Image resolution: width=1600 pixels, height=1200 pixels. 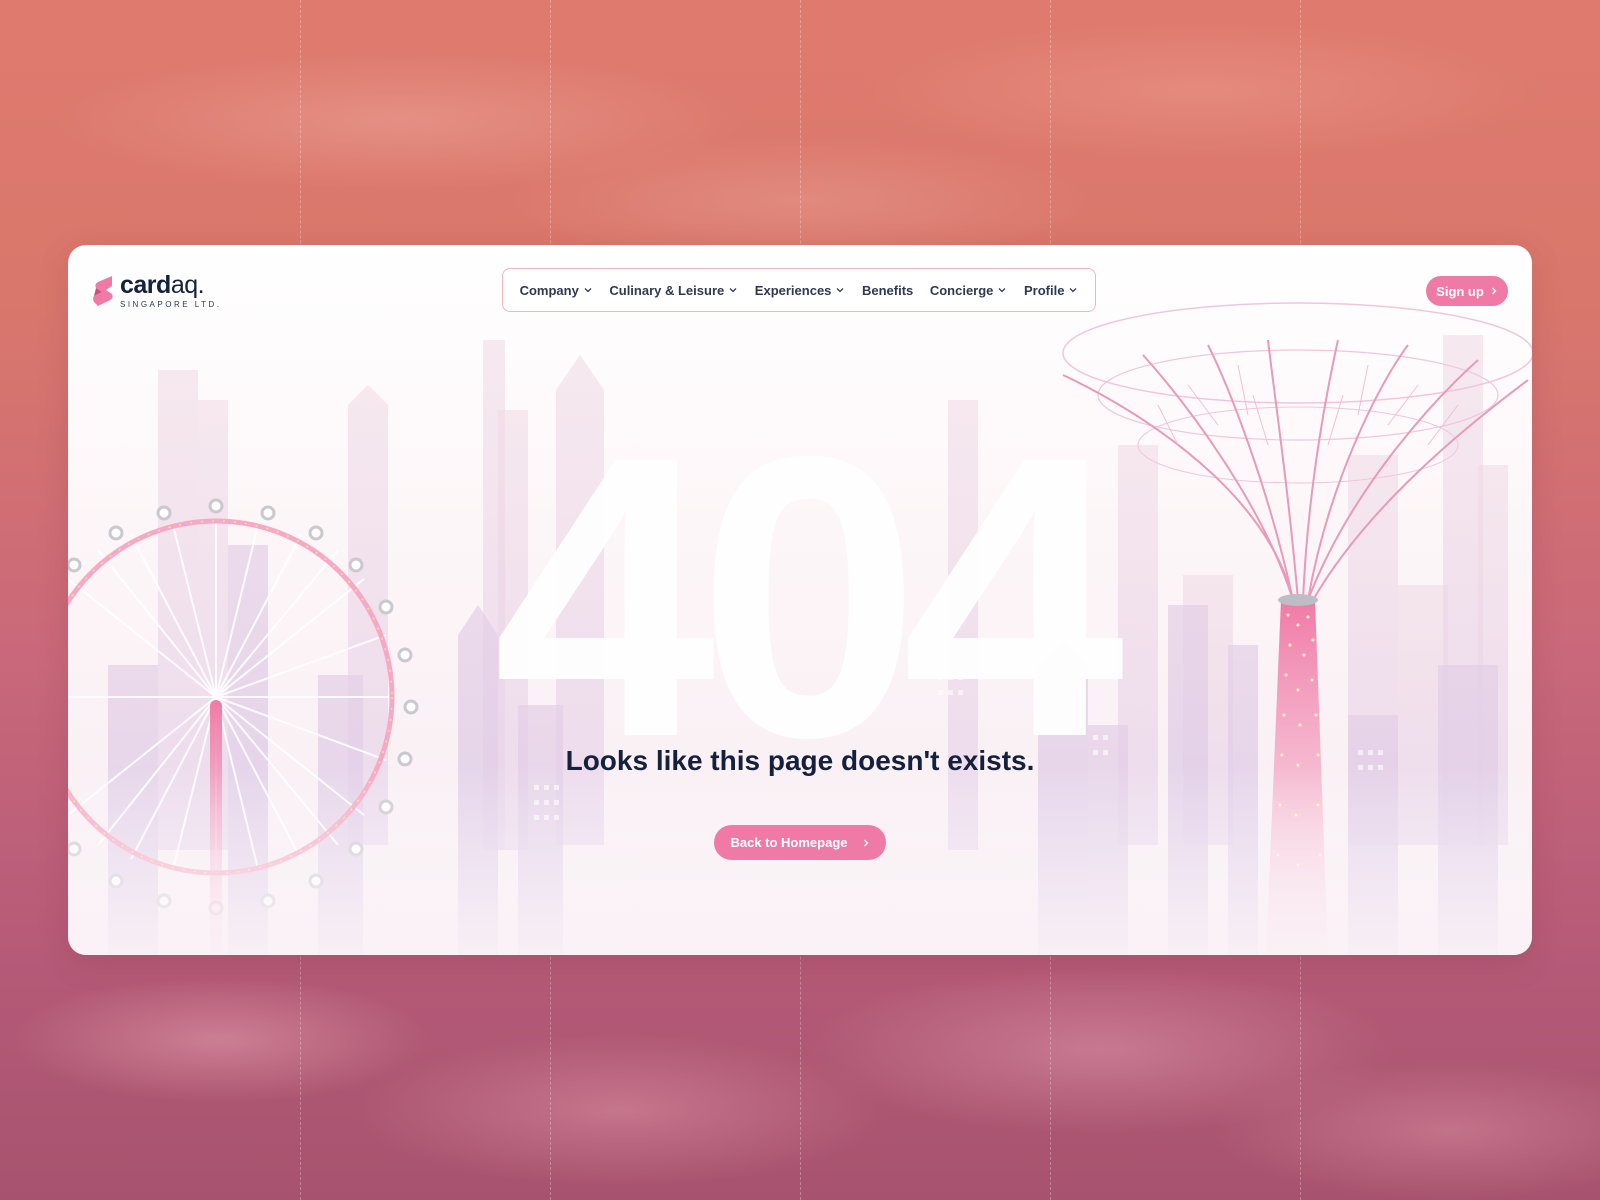 I want to click on nav-item-concierge: Concierge, so click(x=969, y=290).